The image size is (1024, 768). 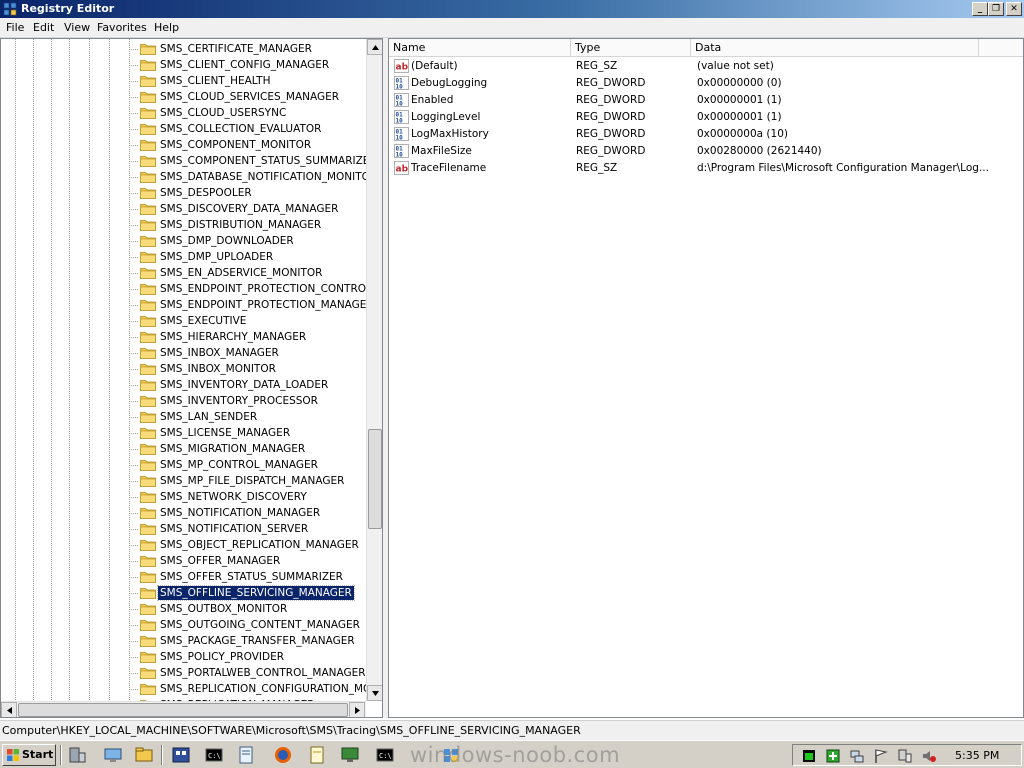 What do you see at coordinates (706, 100) in the screenshot?
I see `value-row: 01 10 Enabled REG_DWORD 0x00000001 (1)` at bounding box center [706, 100].